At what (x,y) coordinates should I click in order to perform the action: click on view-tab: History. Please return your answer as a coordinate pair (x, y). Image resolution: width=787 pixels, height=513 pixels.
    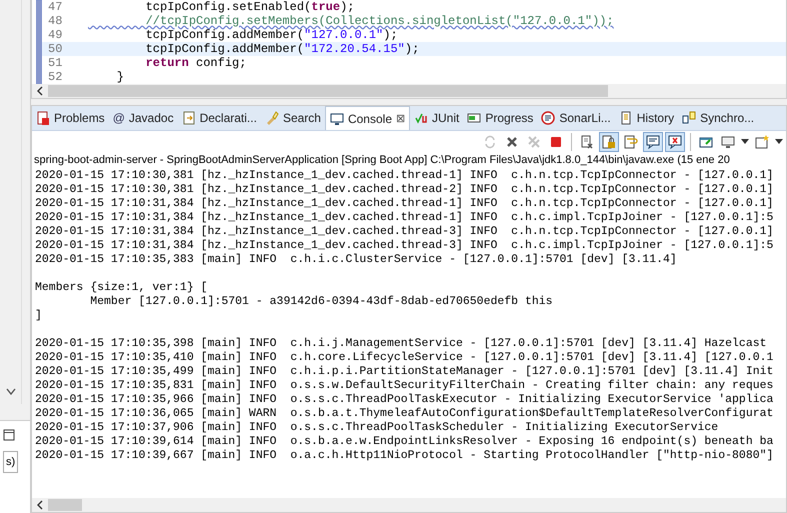
    Looking at the image, I should click on (646, 118).